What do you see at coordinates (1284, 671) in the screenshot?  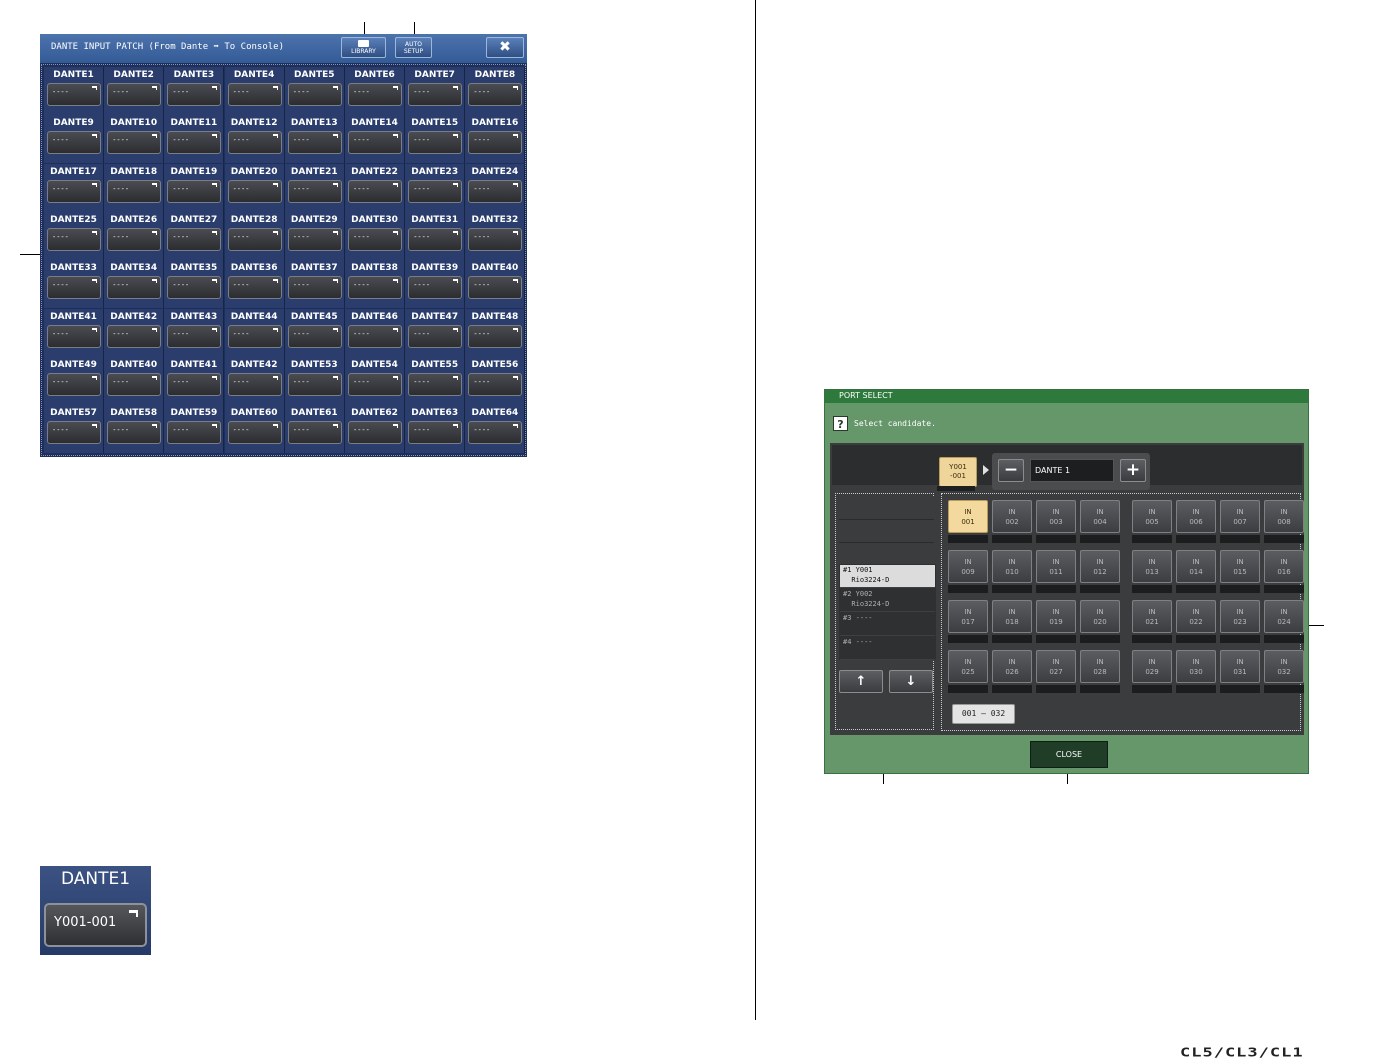 I see `port-button: IN 032` at bounding box center [1284, 671].